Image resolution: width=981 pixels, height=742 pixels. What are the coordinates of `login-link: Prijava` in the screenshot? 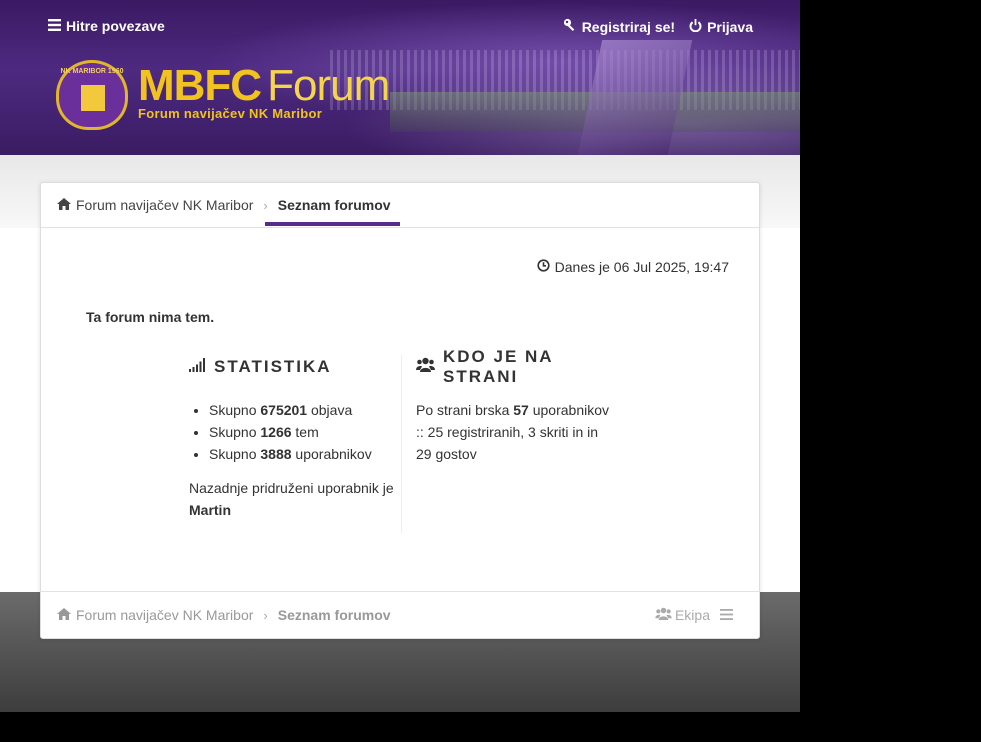 It's located at (721, 26).